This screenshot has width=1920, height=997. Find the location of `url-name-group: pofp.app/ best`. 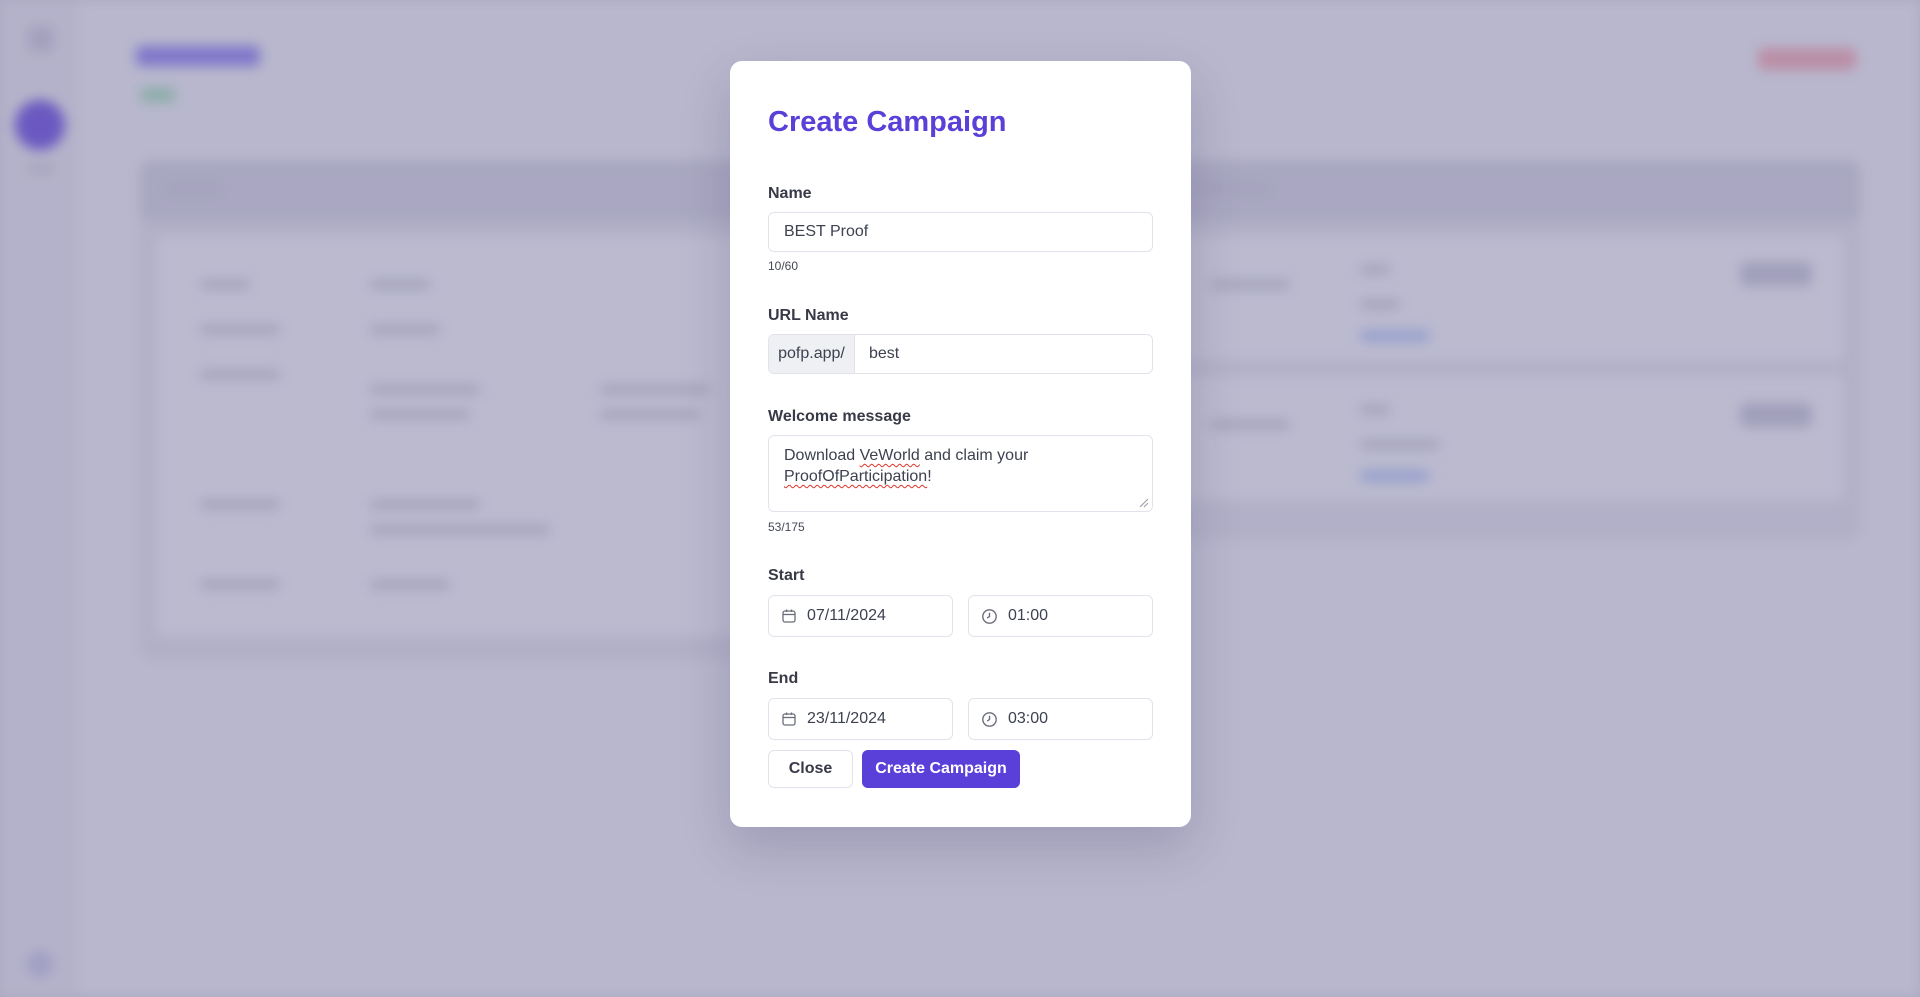

url-name-group: pofp.app/ best is located at coordinates (960, 354).